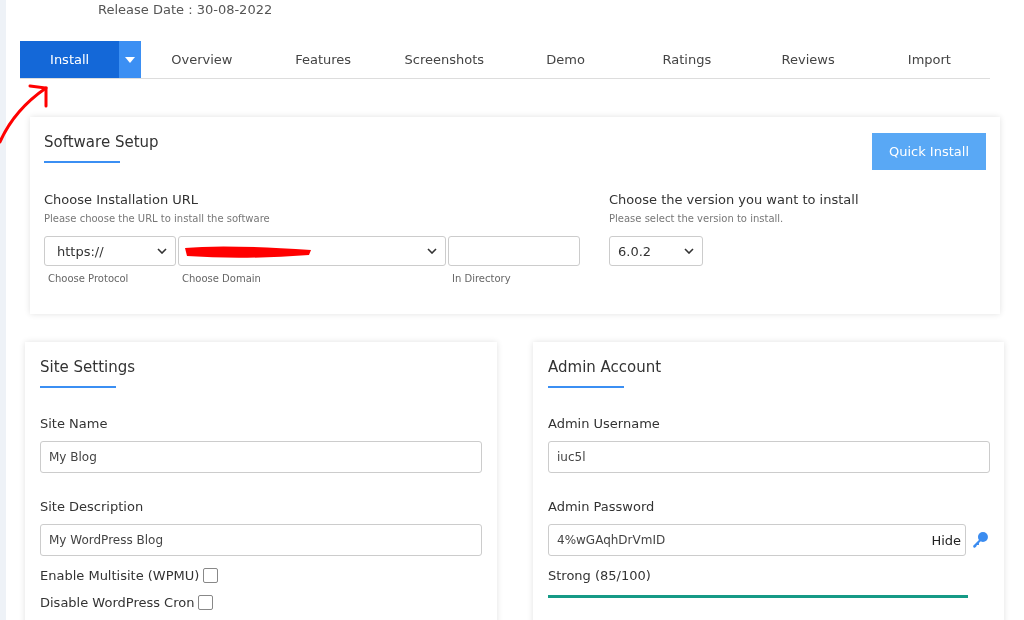 This screenshot has height=620, width=1024. What do you see at coordinates (92, 506) in the screenshot?
I see `field-label: Site Description` at bounding box center [92, 506].